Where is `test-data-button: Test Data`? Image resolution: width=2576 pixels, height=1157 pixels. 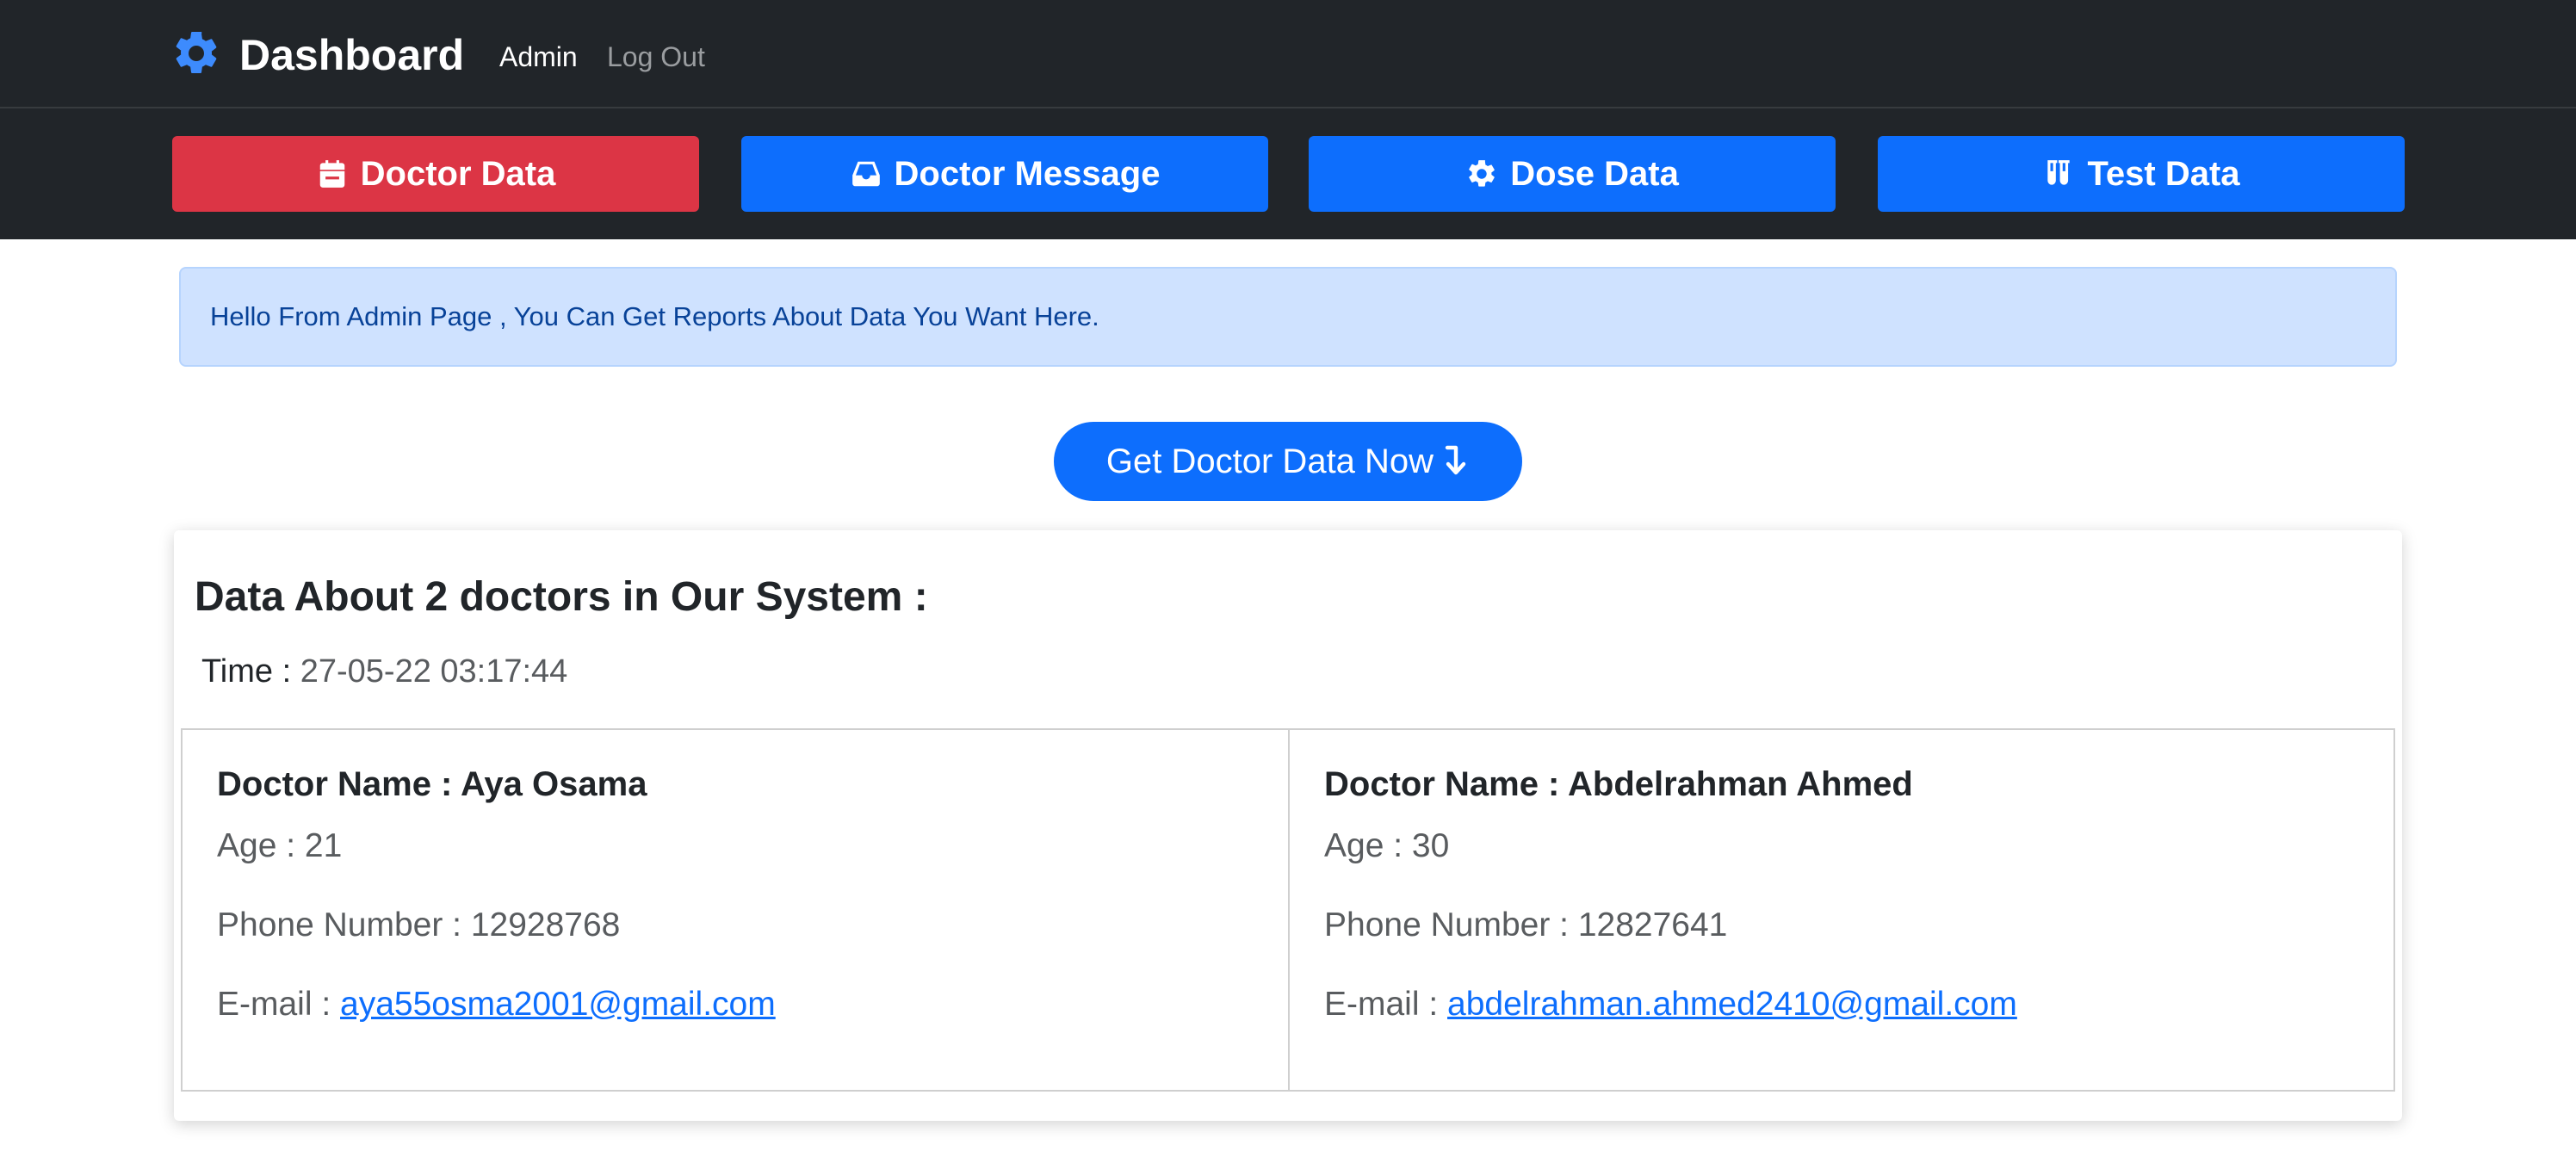
test-data-button: Test Data is located at coordinates (2141, 174).